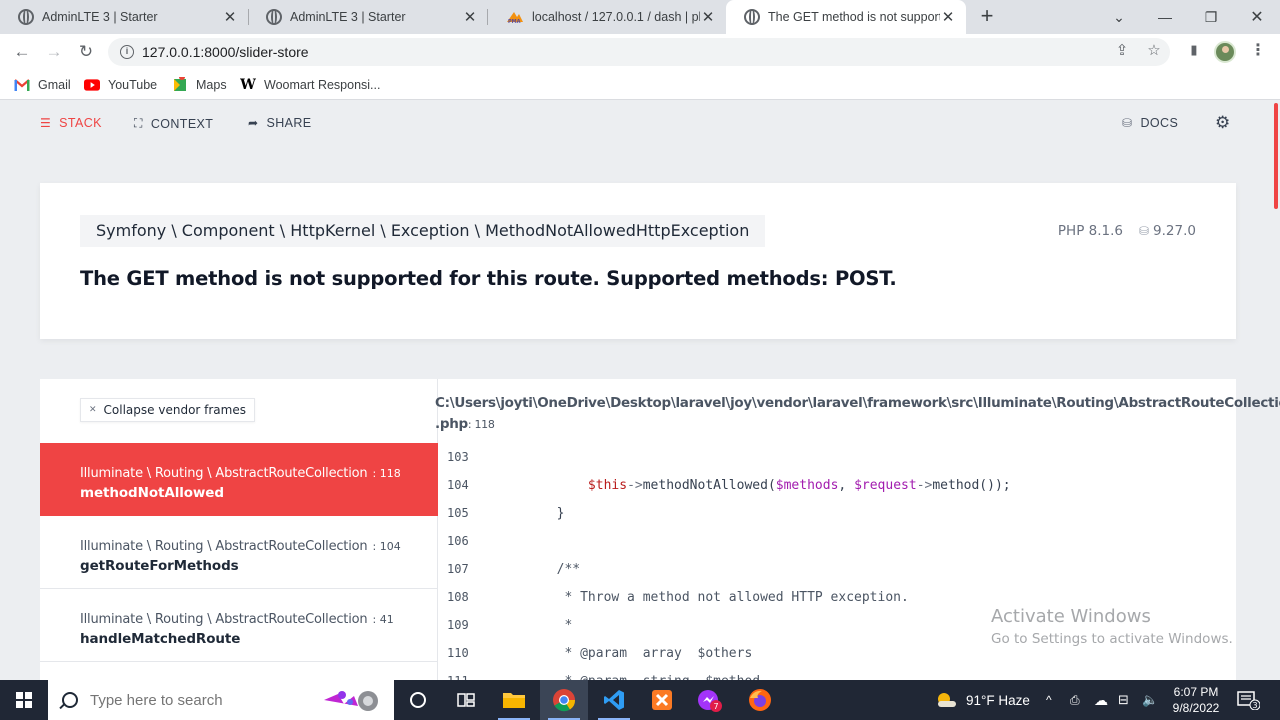 This screenshot has height=720, width=1280. What do you see at coordinates (947, 700) in the screenshot?
I see `weather-haze-icon` at bounding box center [947, 700].